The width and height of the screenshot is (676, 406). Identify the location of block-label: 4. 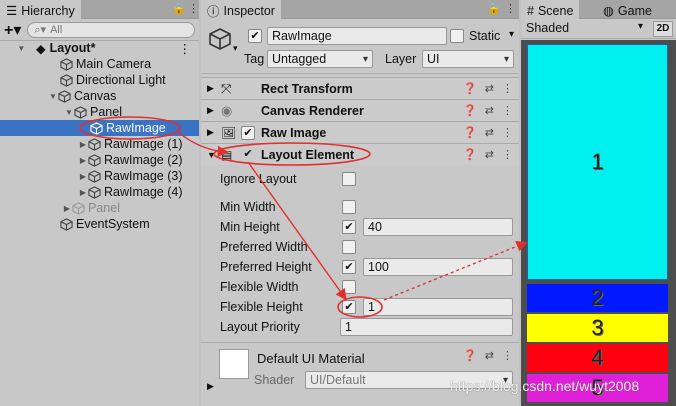
(597, 357).